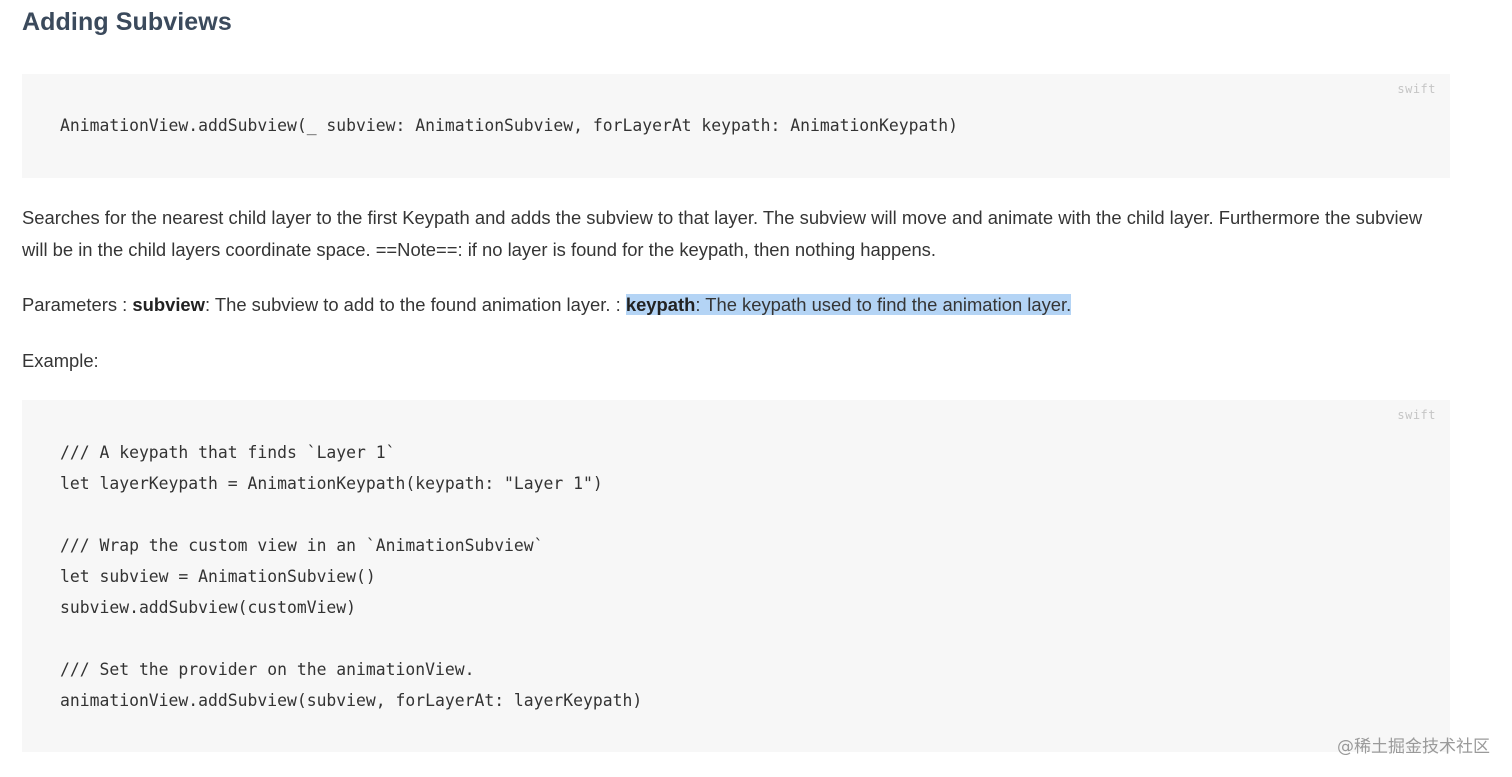 The width and height of the screenshot is (1512, 777). I want to click on section-heading: Adding Subviews, so click(127, 22).